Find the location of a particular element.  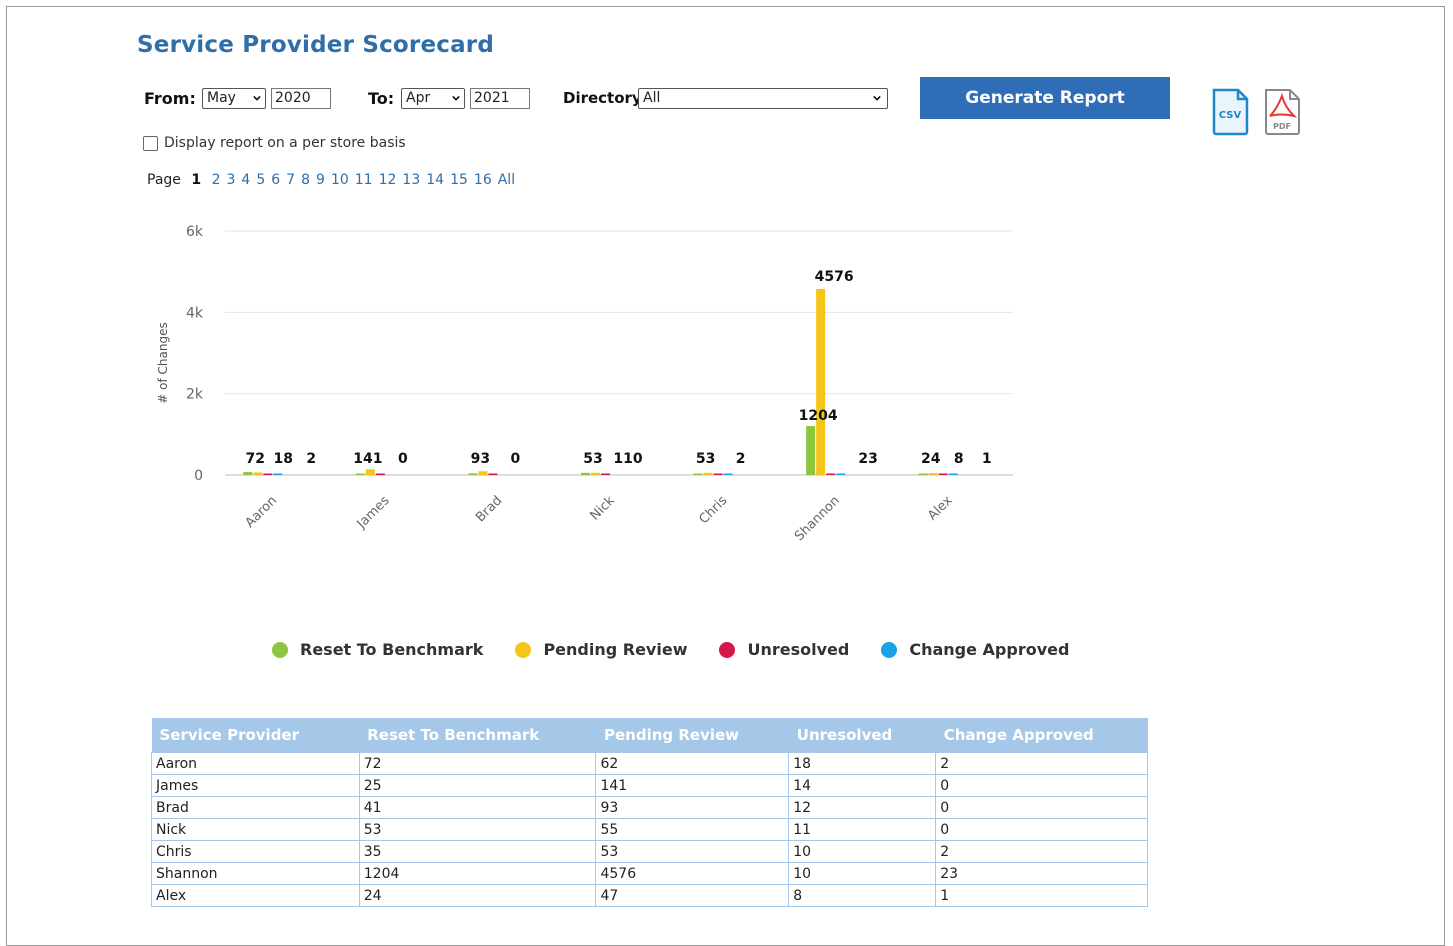

to-month-value: Apr is located at coordinates (418, 98).